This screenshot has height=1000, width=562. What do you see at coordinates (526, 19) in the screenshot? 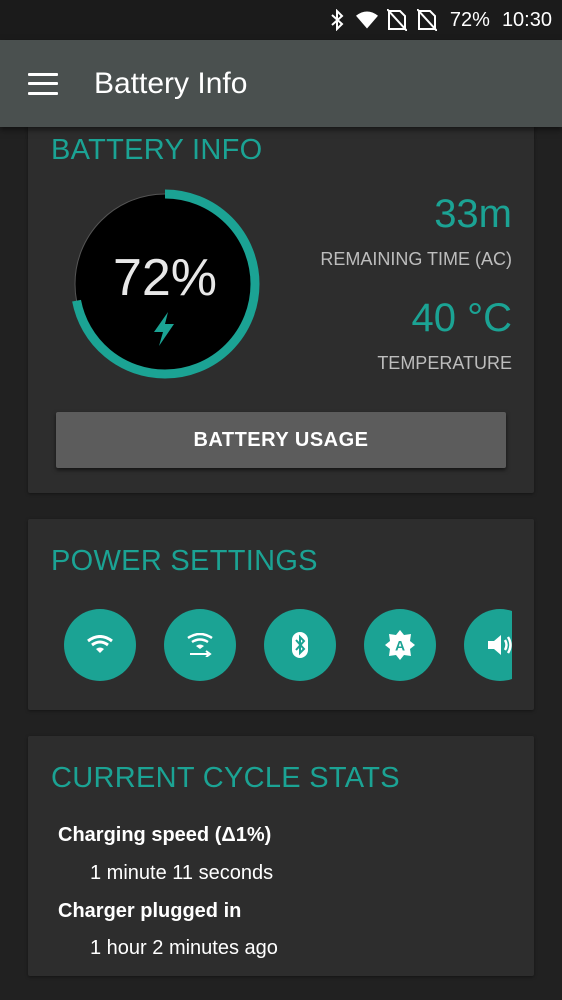
I see `clock: 10:30` at bounding box center [526, 19].